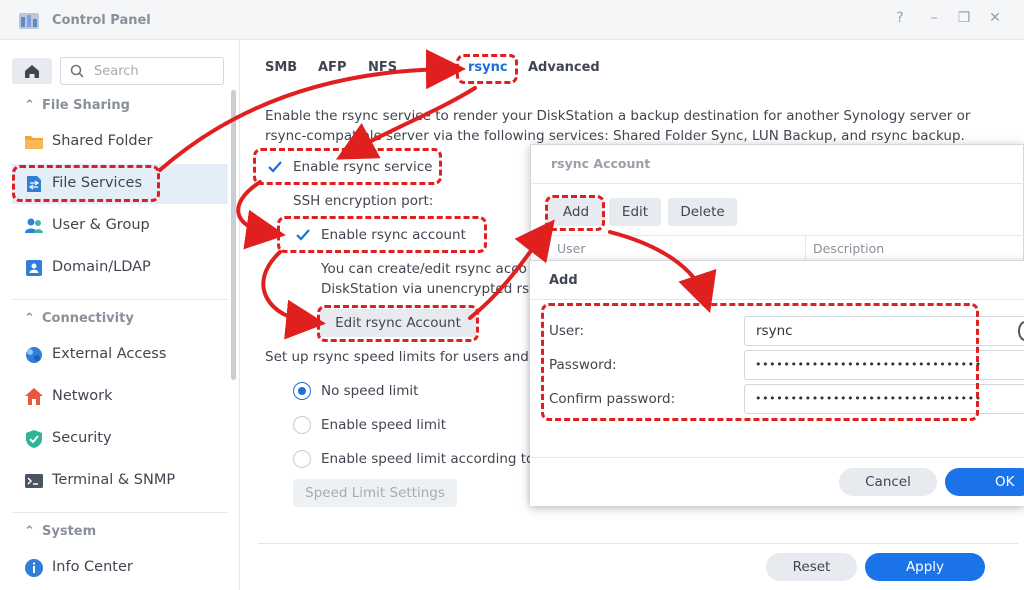 Image resolution: width=1024 pixels, height=590 pixels. I want to click on speed-limit-schedule-label: Enable speed limit according to, so click(428, 459).